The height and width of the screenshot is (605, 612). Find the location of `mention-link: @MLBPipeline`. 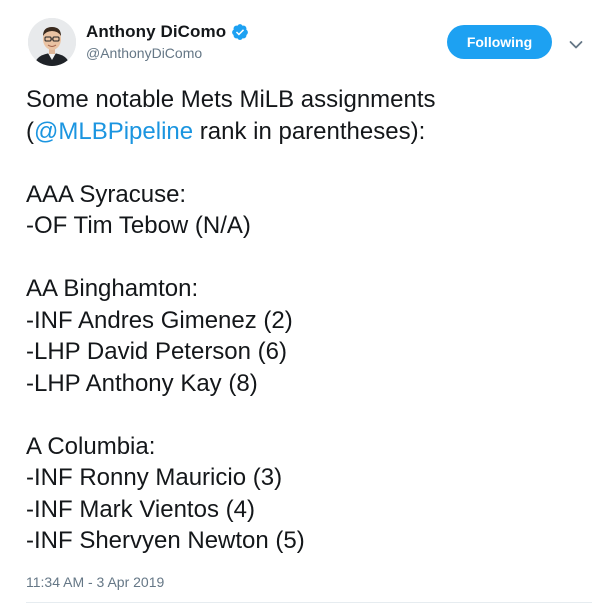

mention-link: @MLBPipeline is located at coordinates (113, 131).